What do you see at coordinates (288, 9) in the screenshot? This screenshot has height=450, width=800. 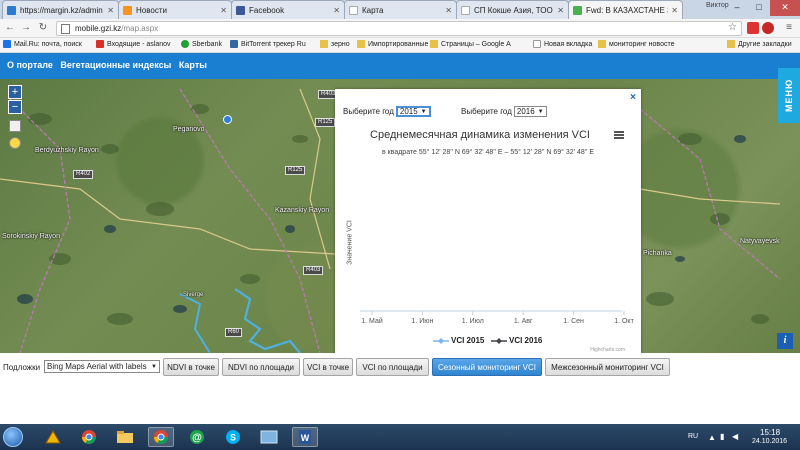 I see `tab-facebook: Facebook ✕` at bounding box center [288, 9].